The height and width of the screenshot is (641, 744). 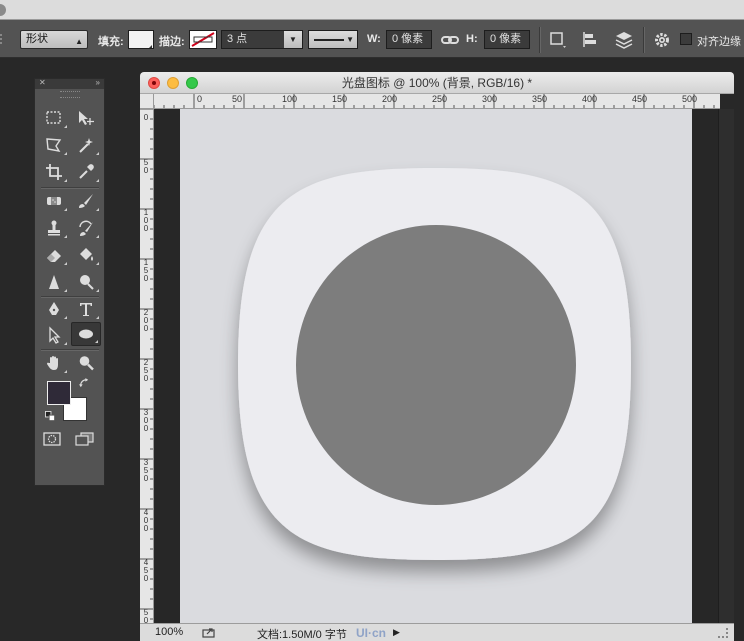 I want to click on horizontal-ruler: 0 50 100 150 200 250 300 350 400 450 500, so click(x=437, y=101).